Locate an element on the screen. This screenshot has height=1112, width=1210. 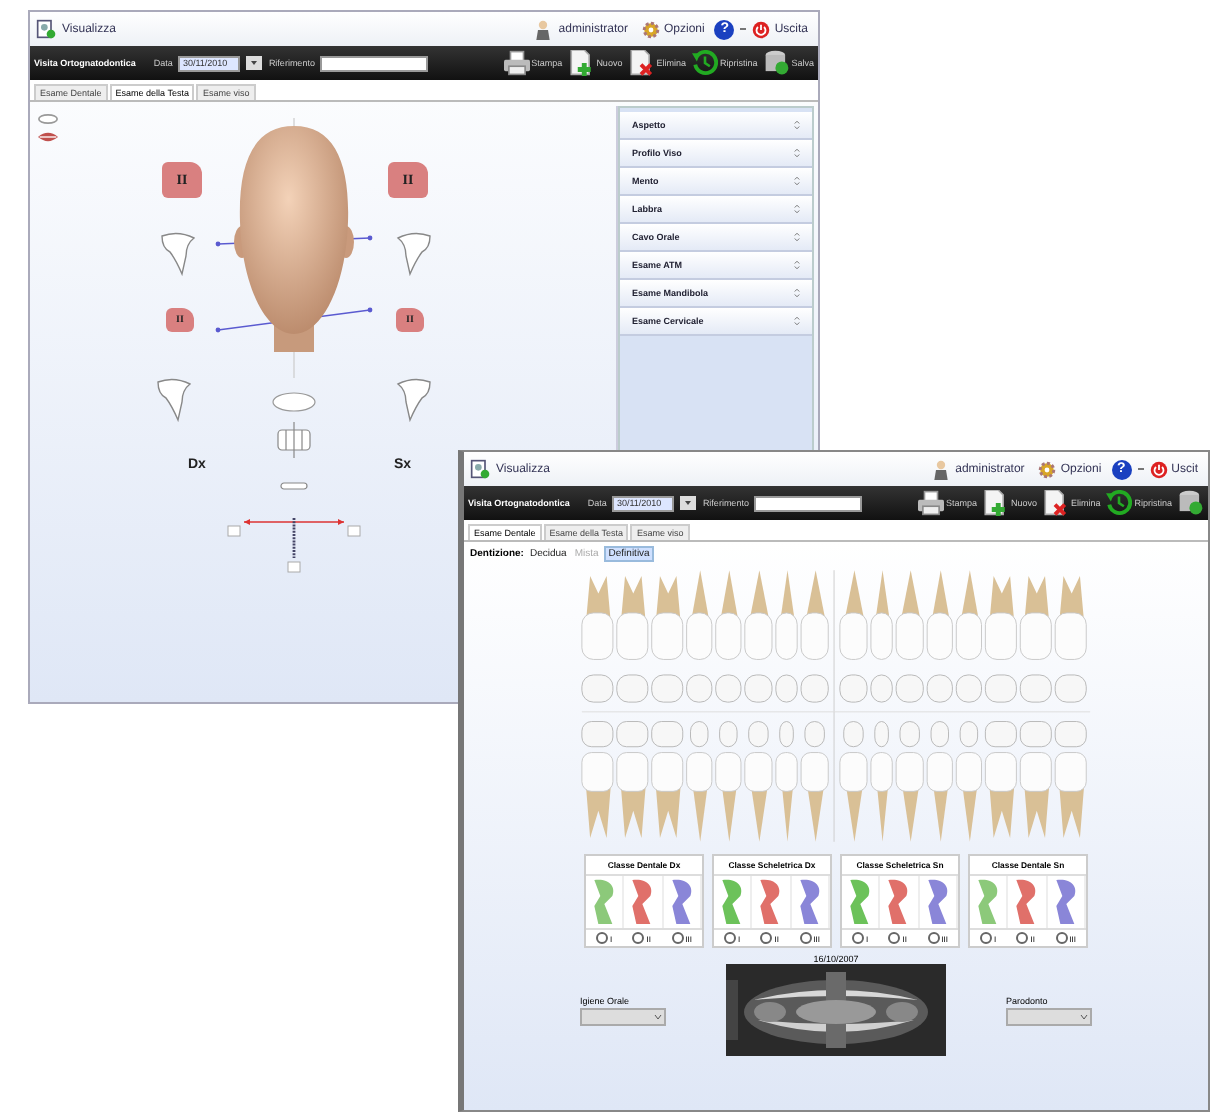
save-button is located at coordinates (1191, 503).